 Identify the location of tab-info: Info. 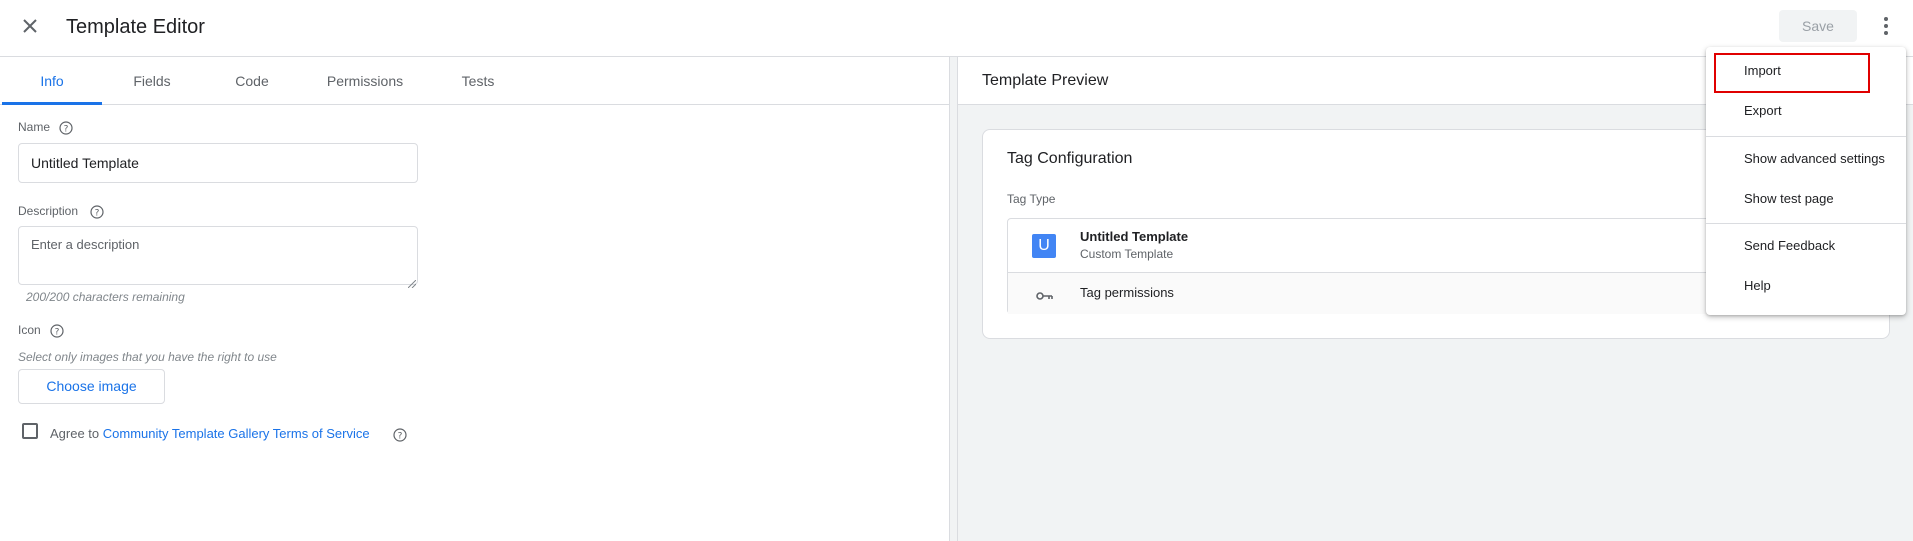
(52, 81).